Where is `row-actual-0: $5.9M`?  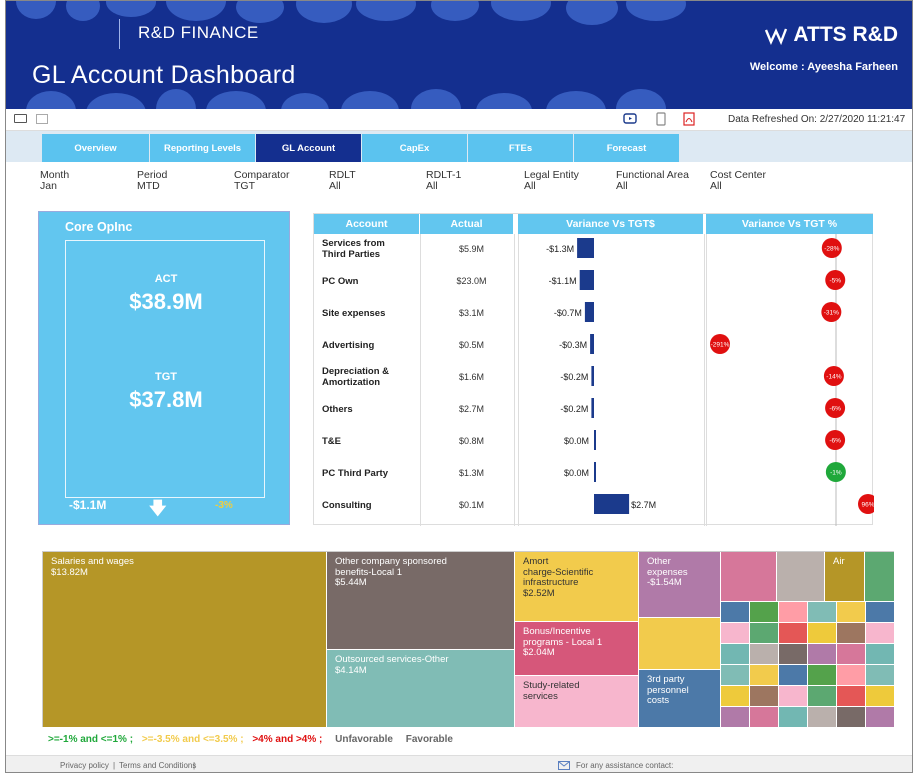 row-actual-0: $5.9M is located at coordinates (471, 249).